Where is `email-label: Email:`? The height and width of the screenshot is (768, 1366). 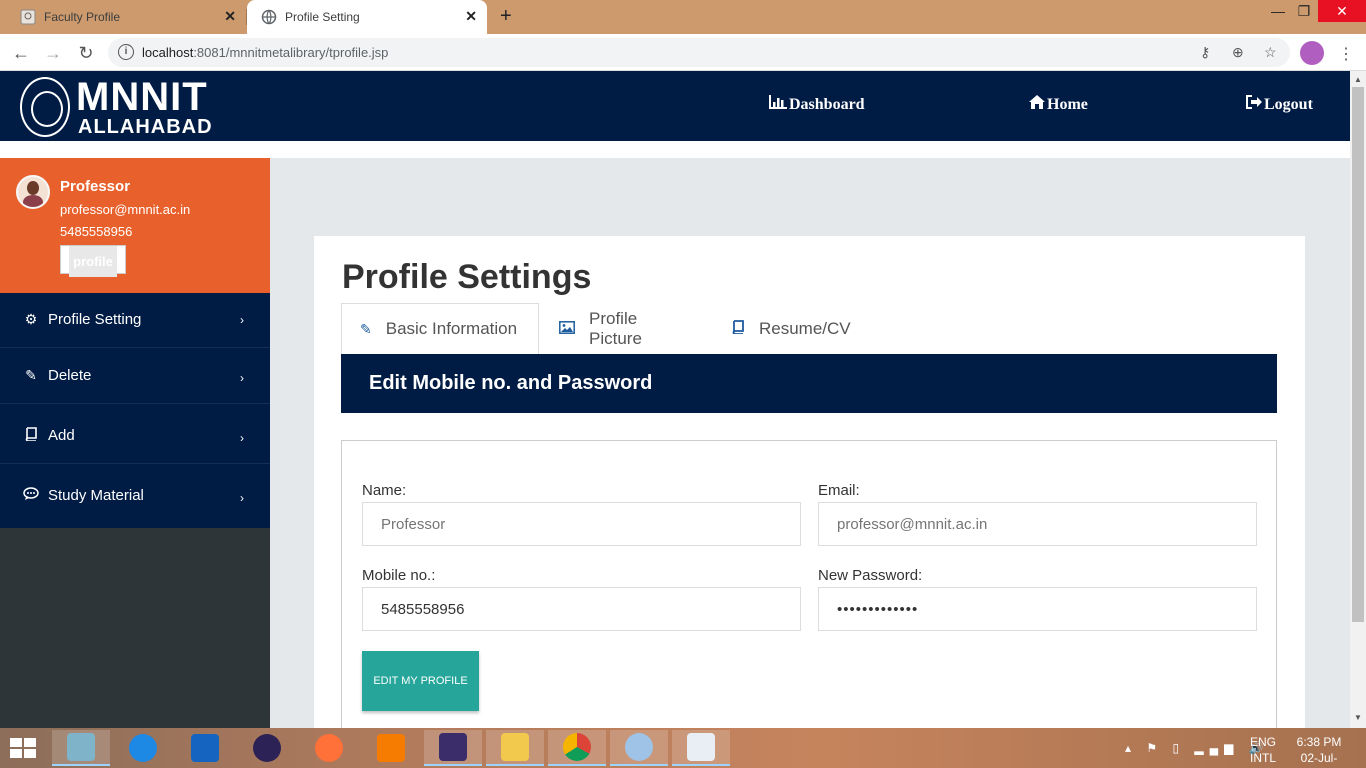
email-label: Email: is located at coordinates (839, 490).